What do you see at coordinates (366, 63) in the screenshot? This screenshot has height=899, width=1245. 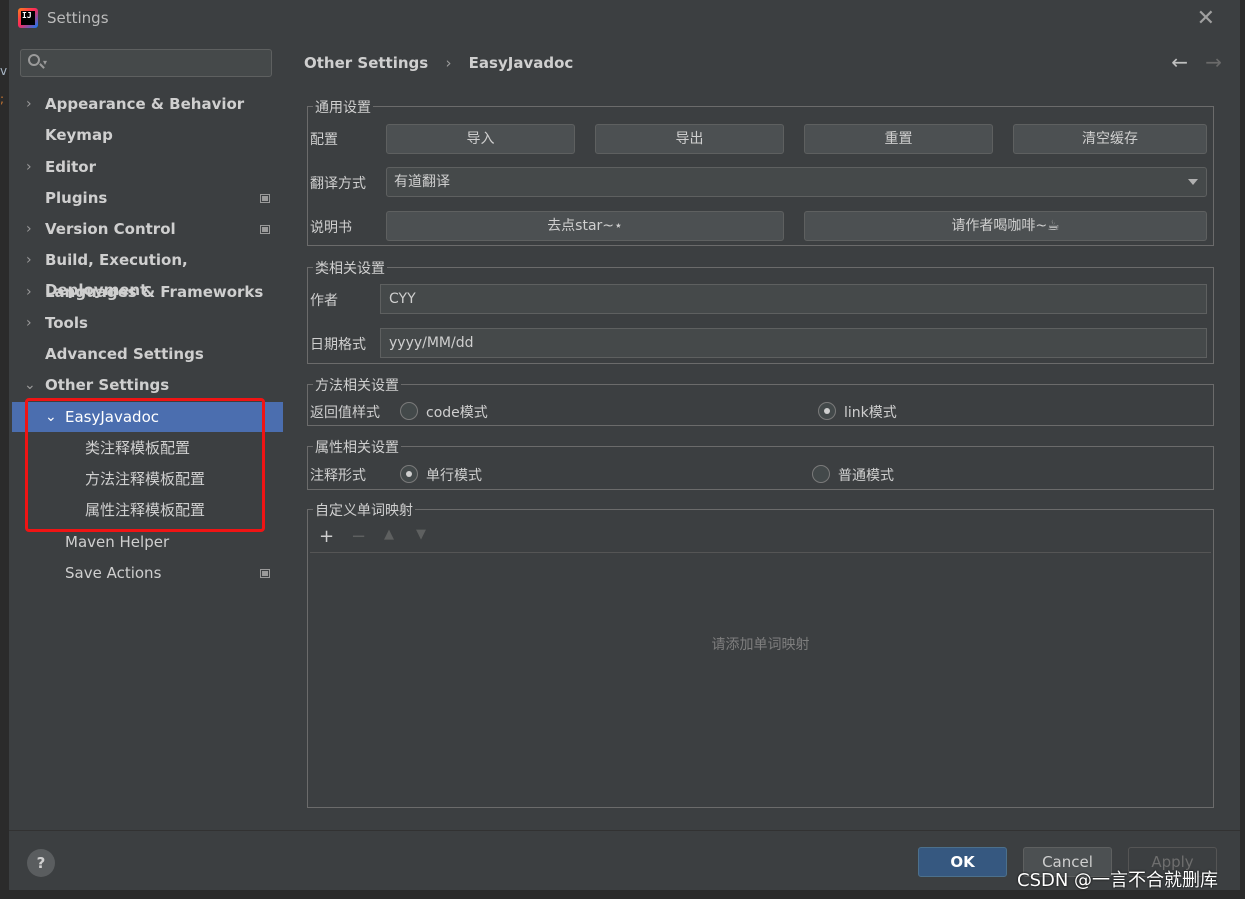 I see `breadcrumb-parent: Other Settings` at bounding box center [366, 63].